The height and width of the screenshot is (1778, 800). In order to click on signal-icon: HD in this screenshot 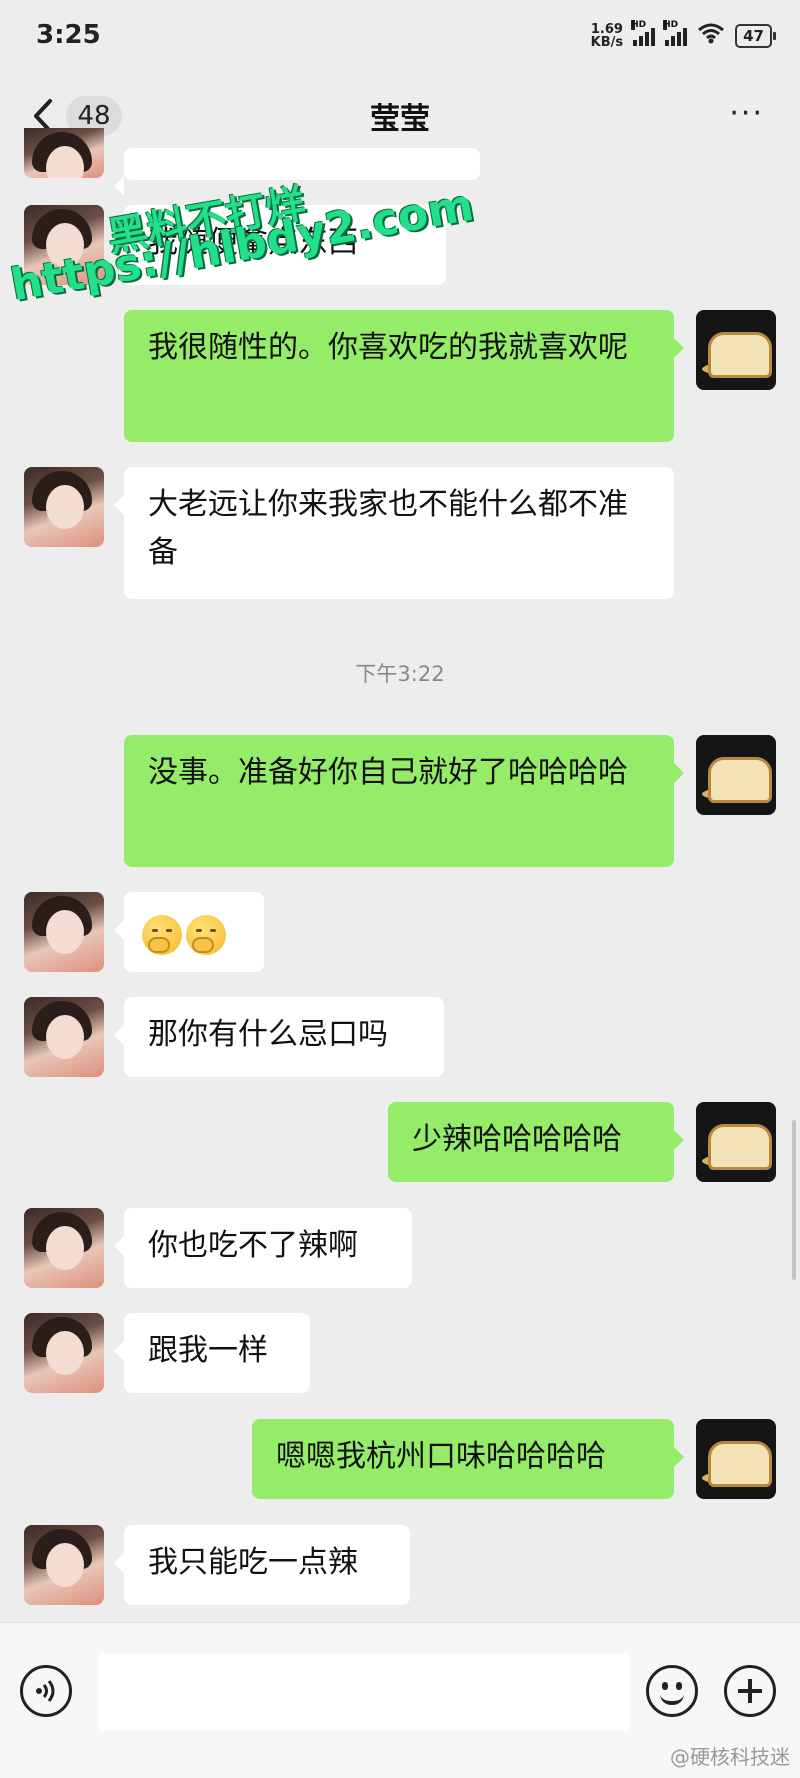, I will do `click(643, 33)`.